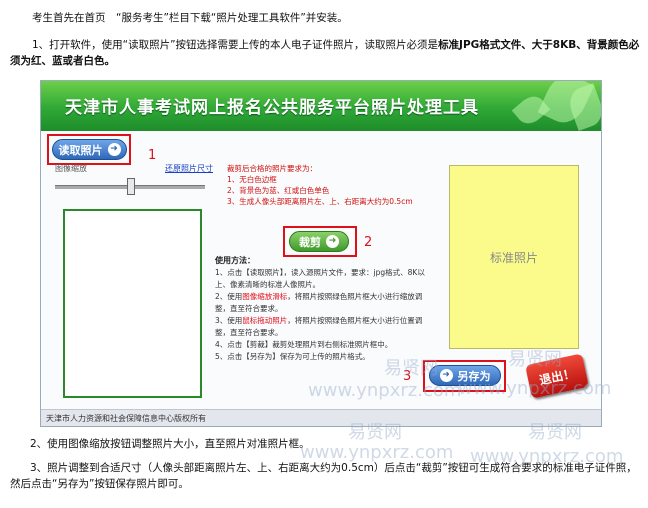 Image resolution: width=648 pixels, height=508 pixels. I want to click on usage-item: 4、点击【剪裁】裁剪处理照片到右侧标准照片框中。, so click(304, 344).